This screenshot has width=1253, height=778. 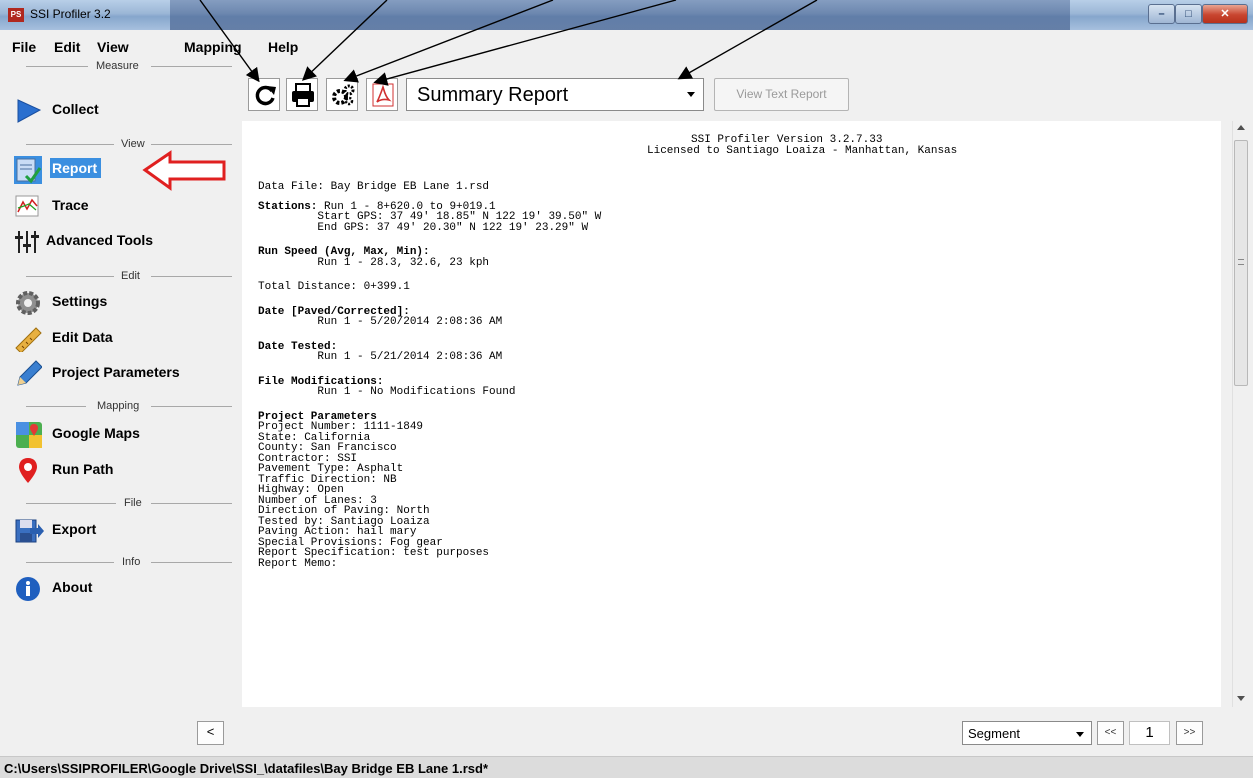 I want to click on report-project-param-line: County: San Francisco, so click(x=327, y=448).